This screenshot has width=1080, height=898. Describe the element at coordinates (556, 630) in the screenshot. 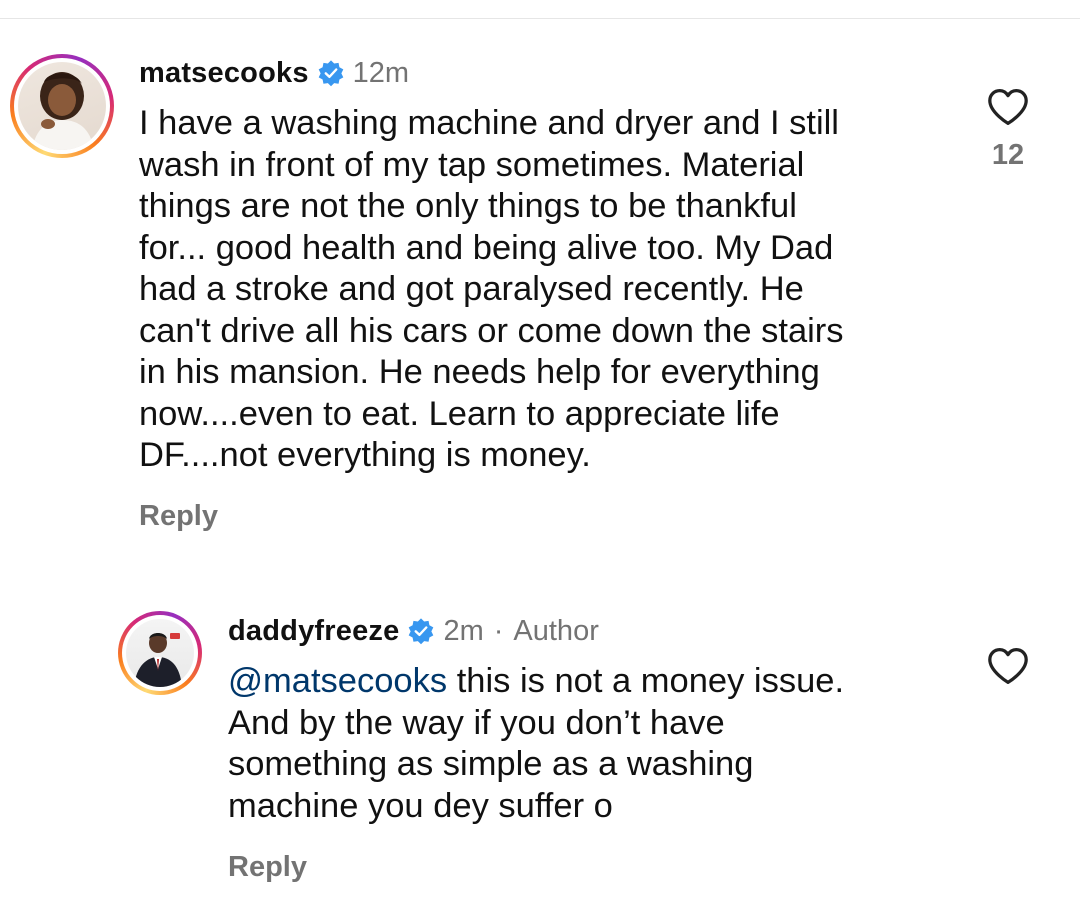

I see `author-tag: Author` at that location.